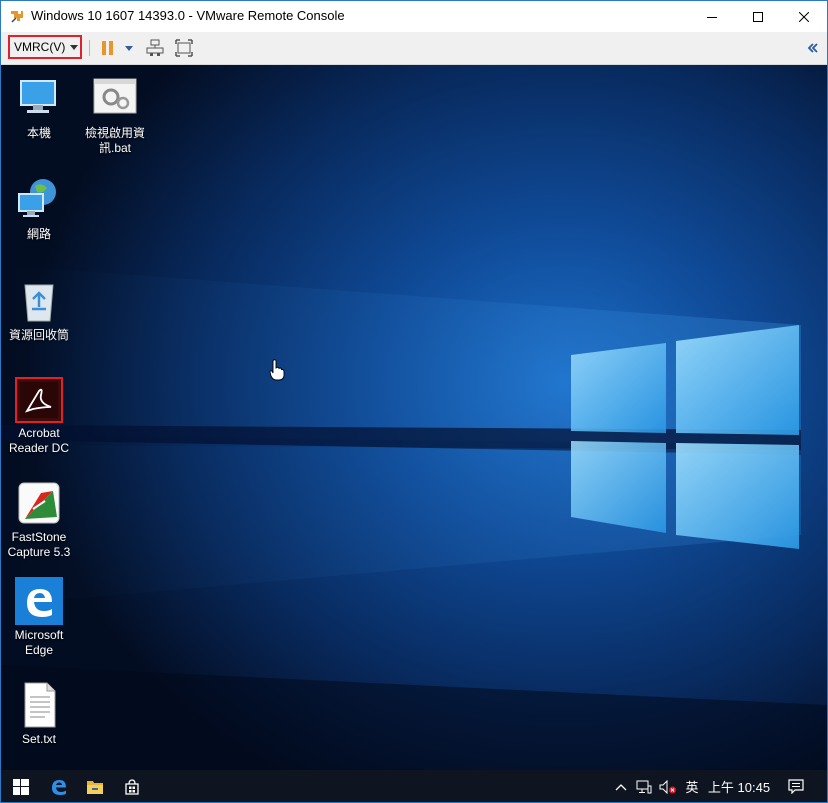 The width and height of the screenshot is (828, 803). I want to click on volume-muted-icon, so click(667, 786).